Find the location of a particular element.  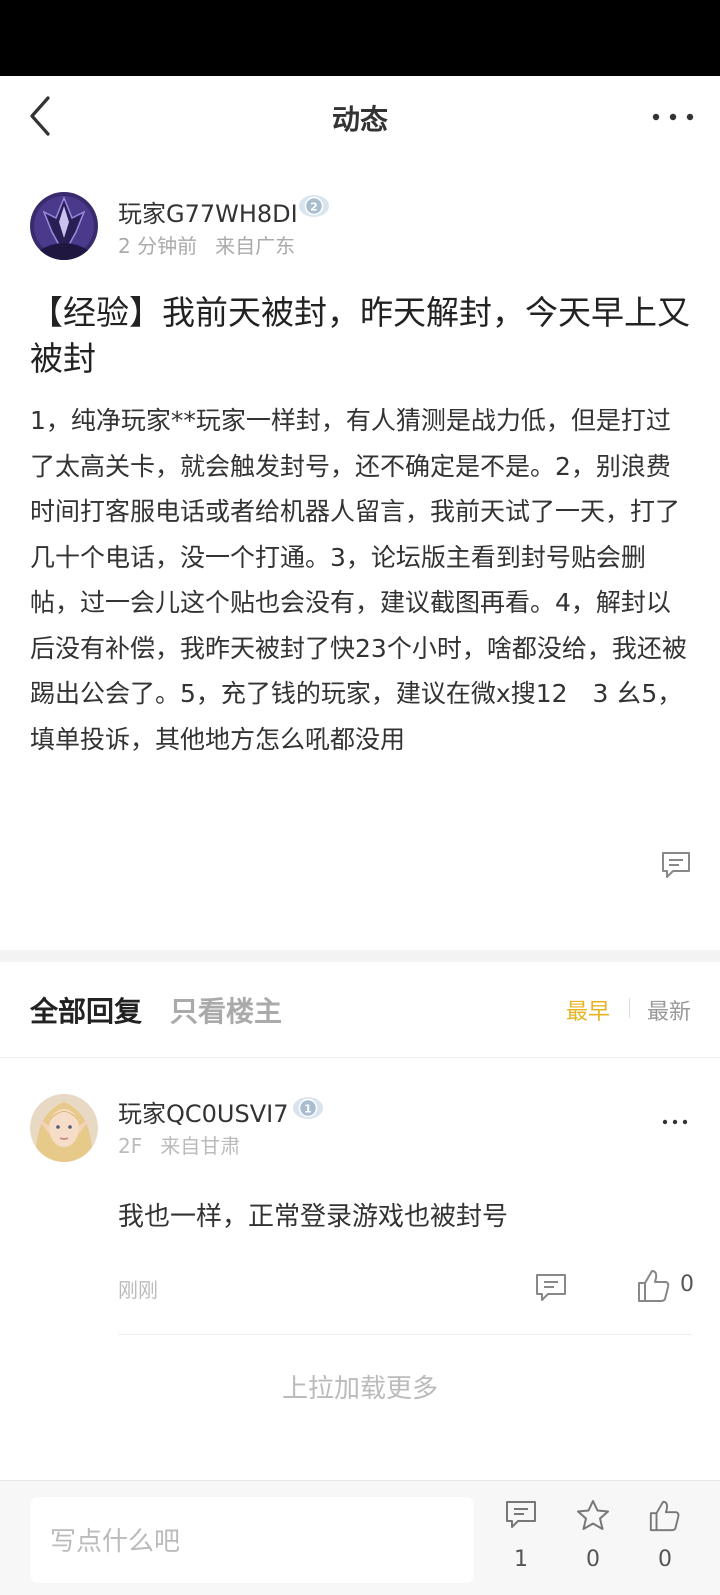

elf-girl-avatar-icon is located at coordinates (64, 1128).